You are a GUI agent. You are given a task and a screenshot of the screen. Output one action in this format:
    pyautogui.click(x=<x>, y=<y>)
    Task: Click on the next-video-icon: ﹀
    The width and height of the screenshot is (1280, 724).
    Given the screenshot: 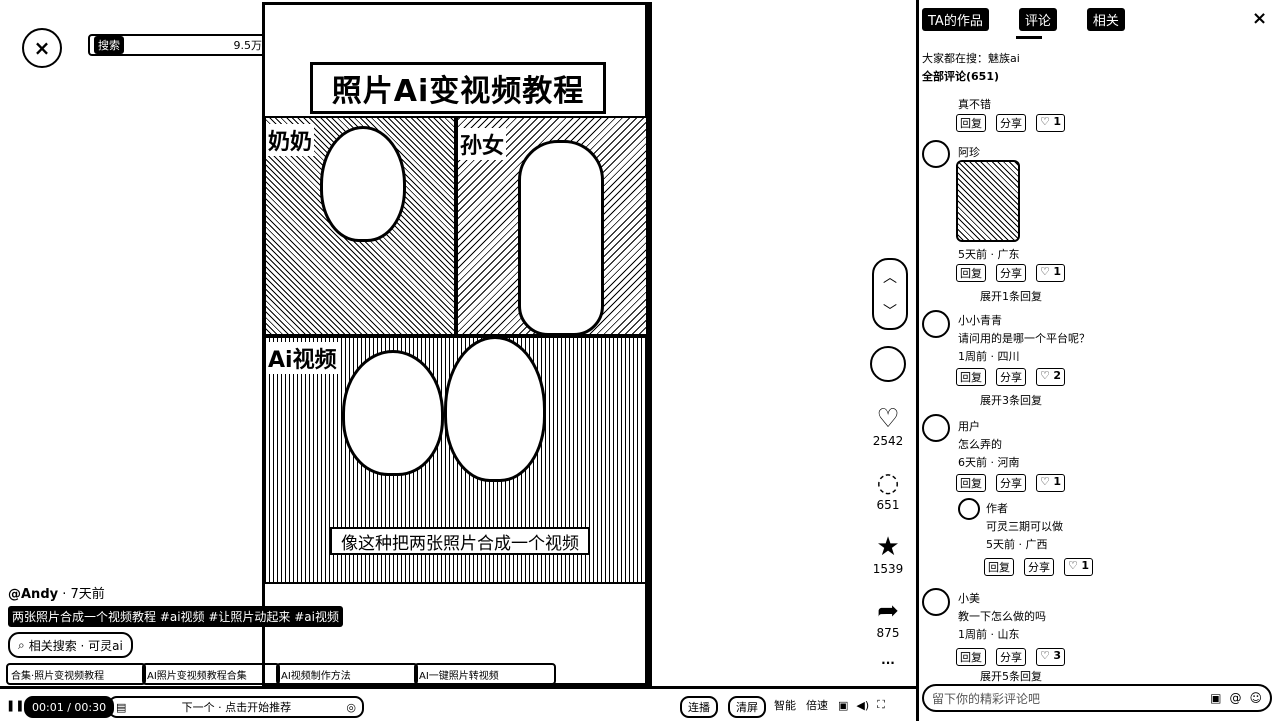 What is the action you would take?
    pyautogui.click(x=890, y=311)
    